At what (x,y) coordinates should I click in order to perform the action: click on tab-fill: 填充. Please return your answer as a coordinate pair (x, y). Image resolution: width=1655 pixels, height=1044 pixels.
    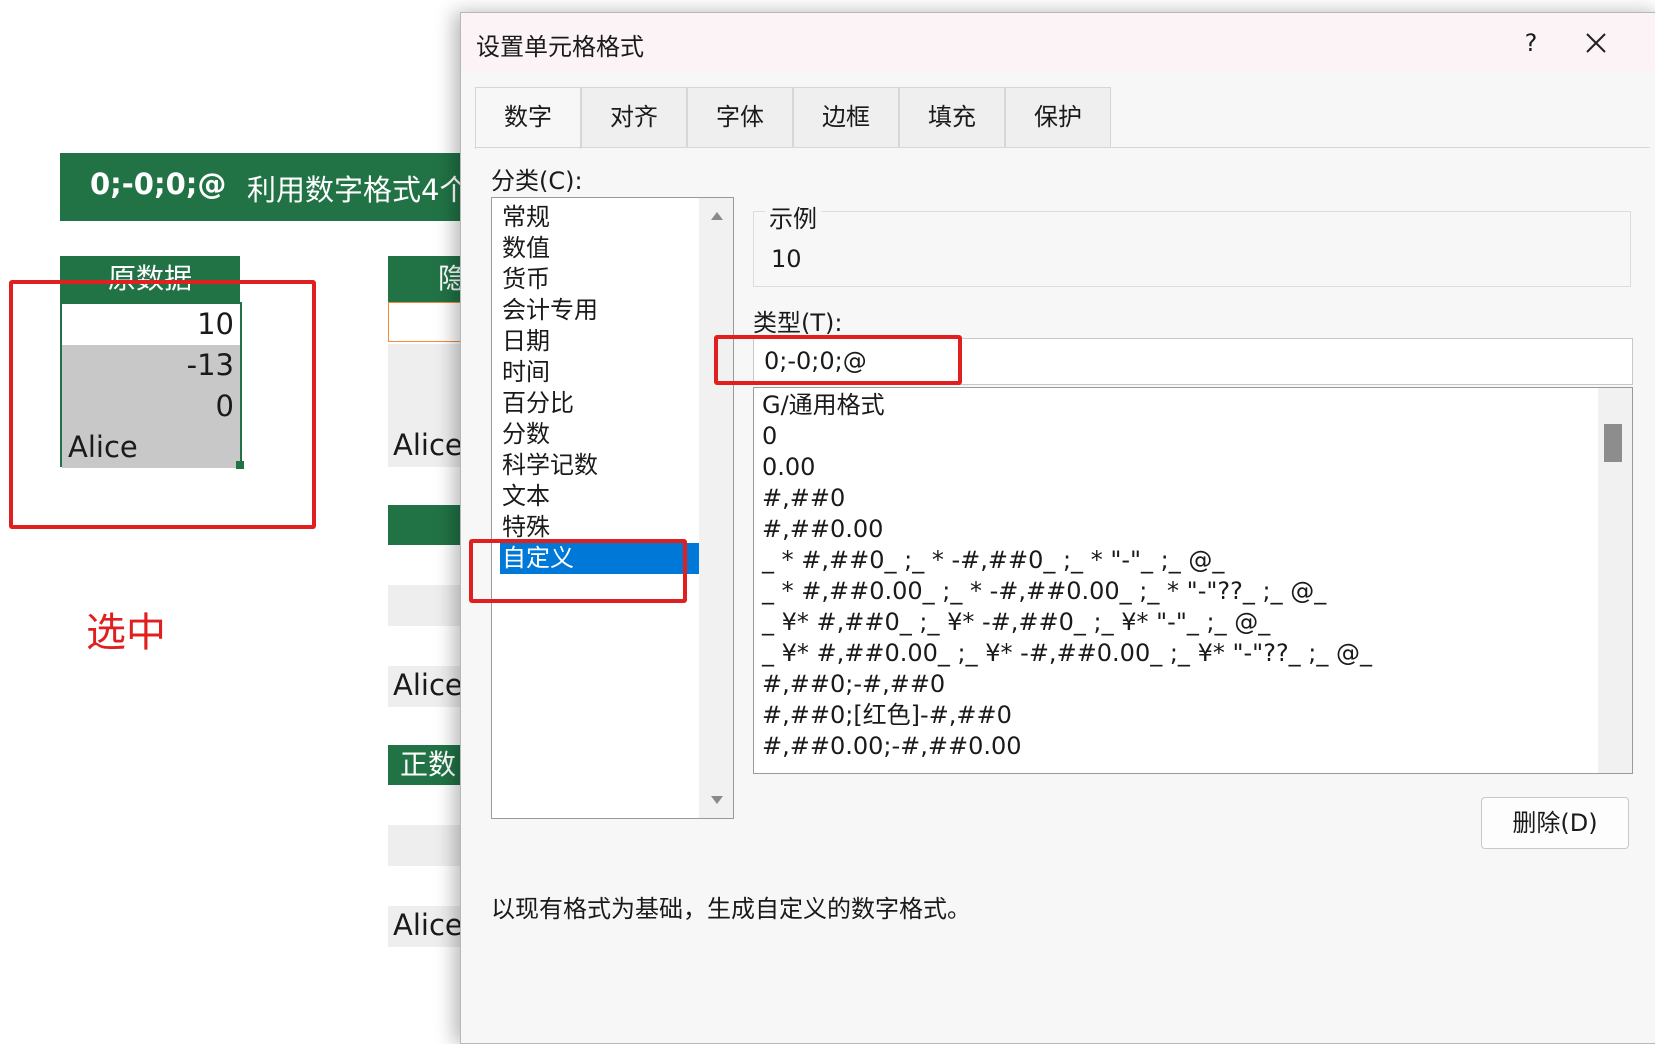
    Looking at the image, I should click on (952, 117).